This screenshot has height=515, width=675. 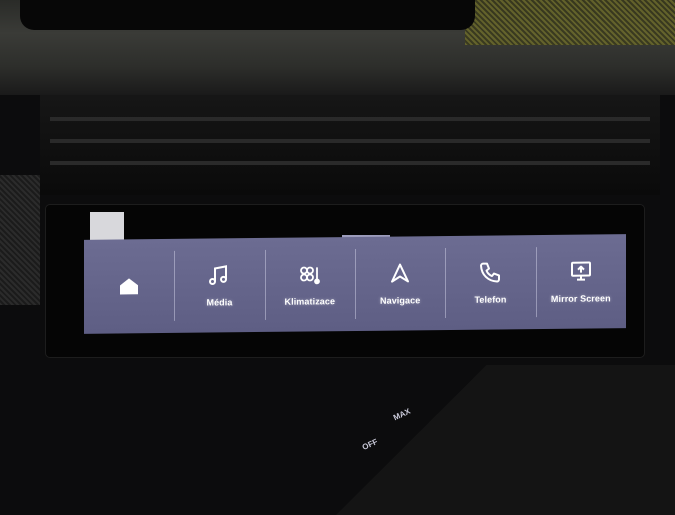 I want to click on climate-label: Klimatizace, so click(x=310, y=301).